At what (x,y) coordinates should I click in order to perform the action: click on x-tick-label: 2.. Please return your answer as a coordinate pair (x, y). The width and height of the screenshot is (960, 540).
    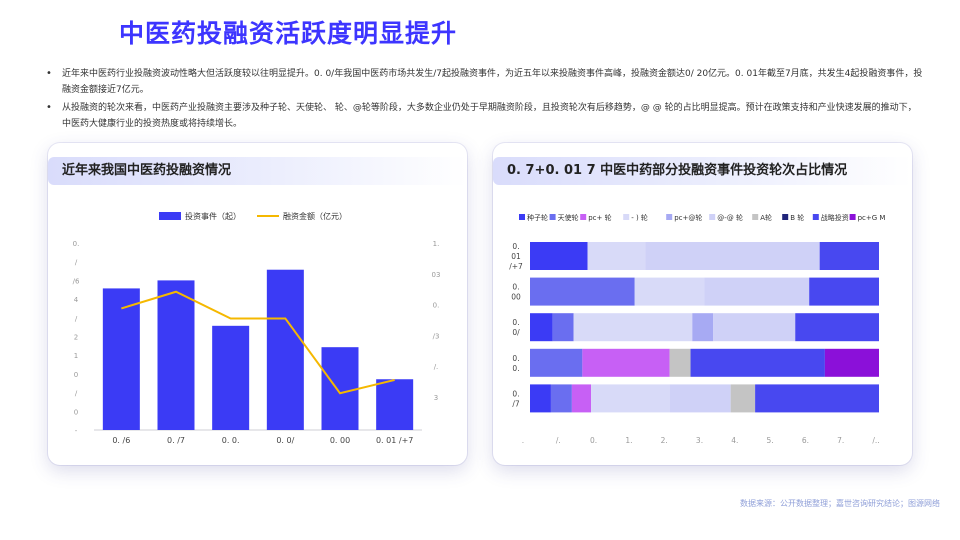
    Looking at the image, I should click on (664, 440).